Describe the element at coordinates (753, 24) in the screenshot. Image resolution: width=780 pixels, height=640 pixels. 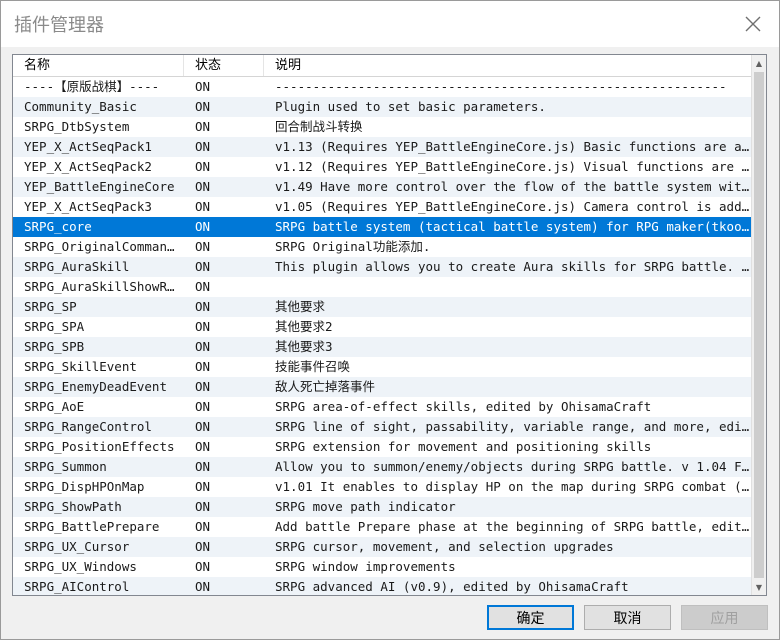
I see `close-button` at that location.